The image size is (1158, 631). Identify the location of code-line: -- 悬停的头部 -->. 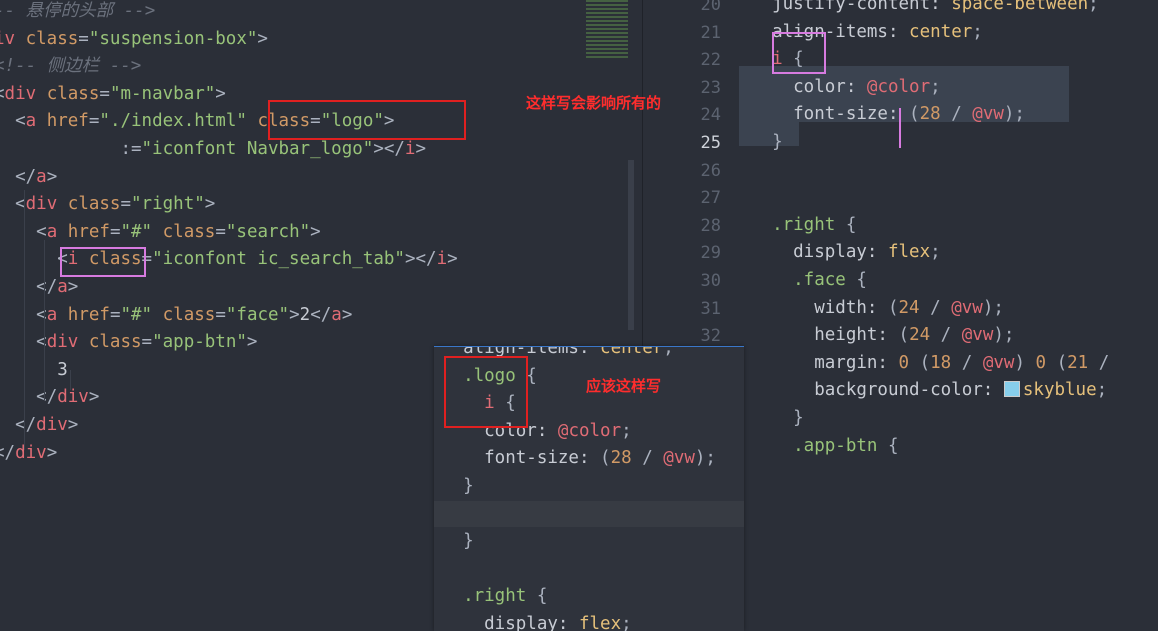
(77, 13).